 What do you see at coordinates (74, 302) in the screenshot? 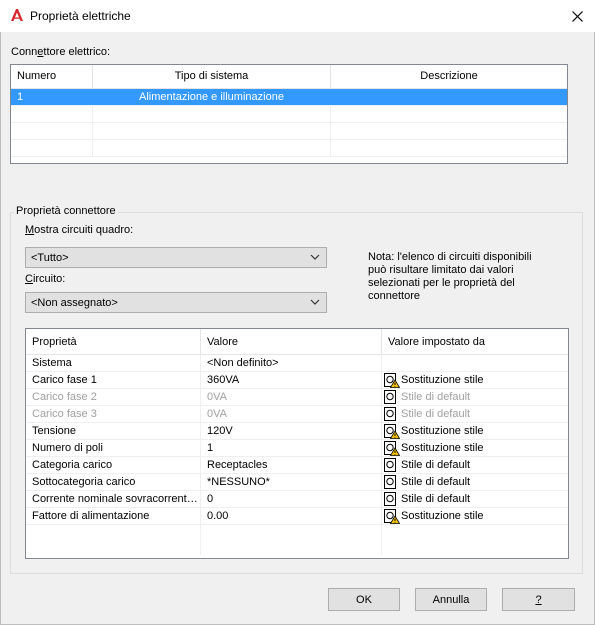
I see `circuit-value: <Non assegnato>` at bounding box center [74, 302].